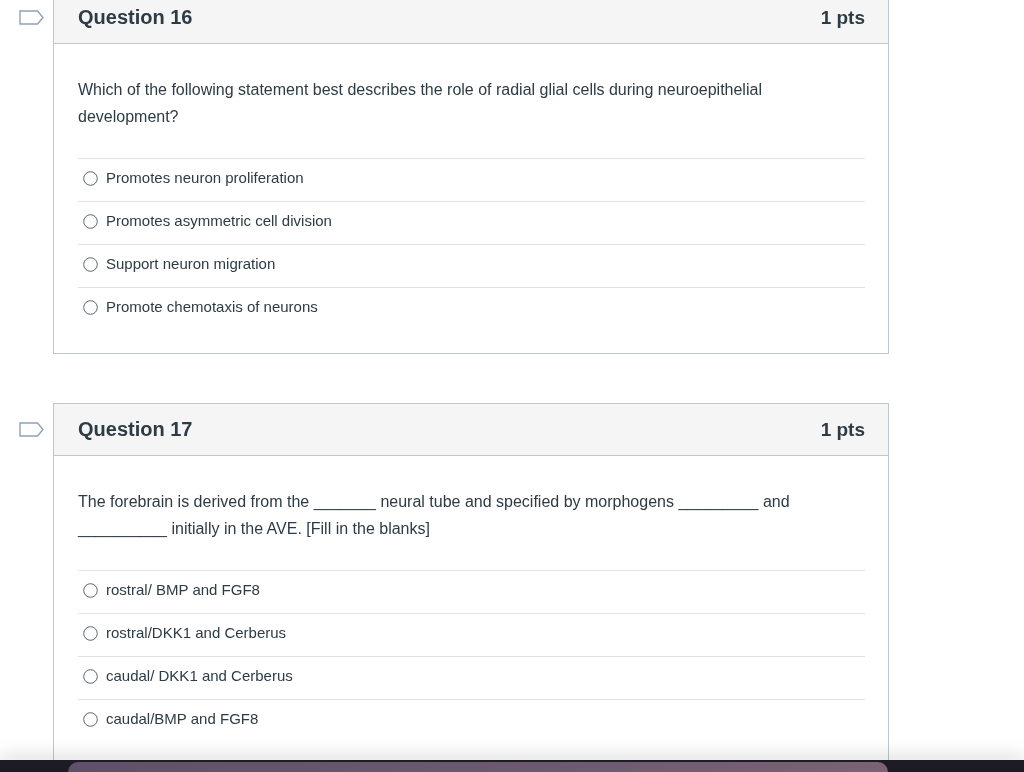  I want to click on question-title: Question 16, so click(135, 17).